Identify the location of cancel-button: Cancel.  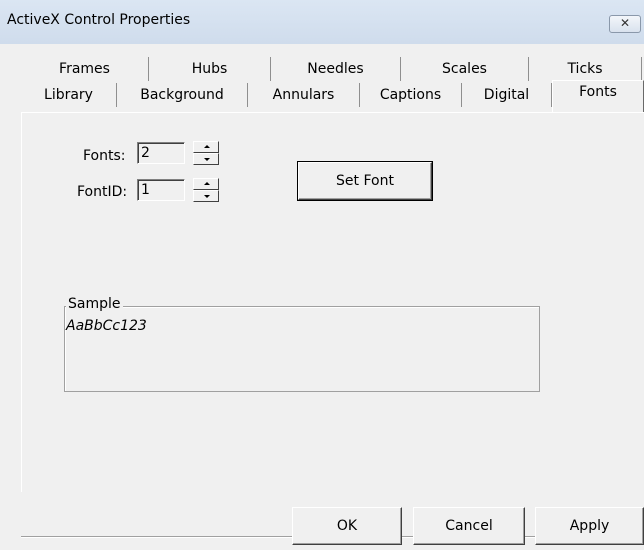
(469, 526).